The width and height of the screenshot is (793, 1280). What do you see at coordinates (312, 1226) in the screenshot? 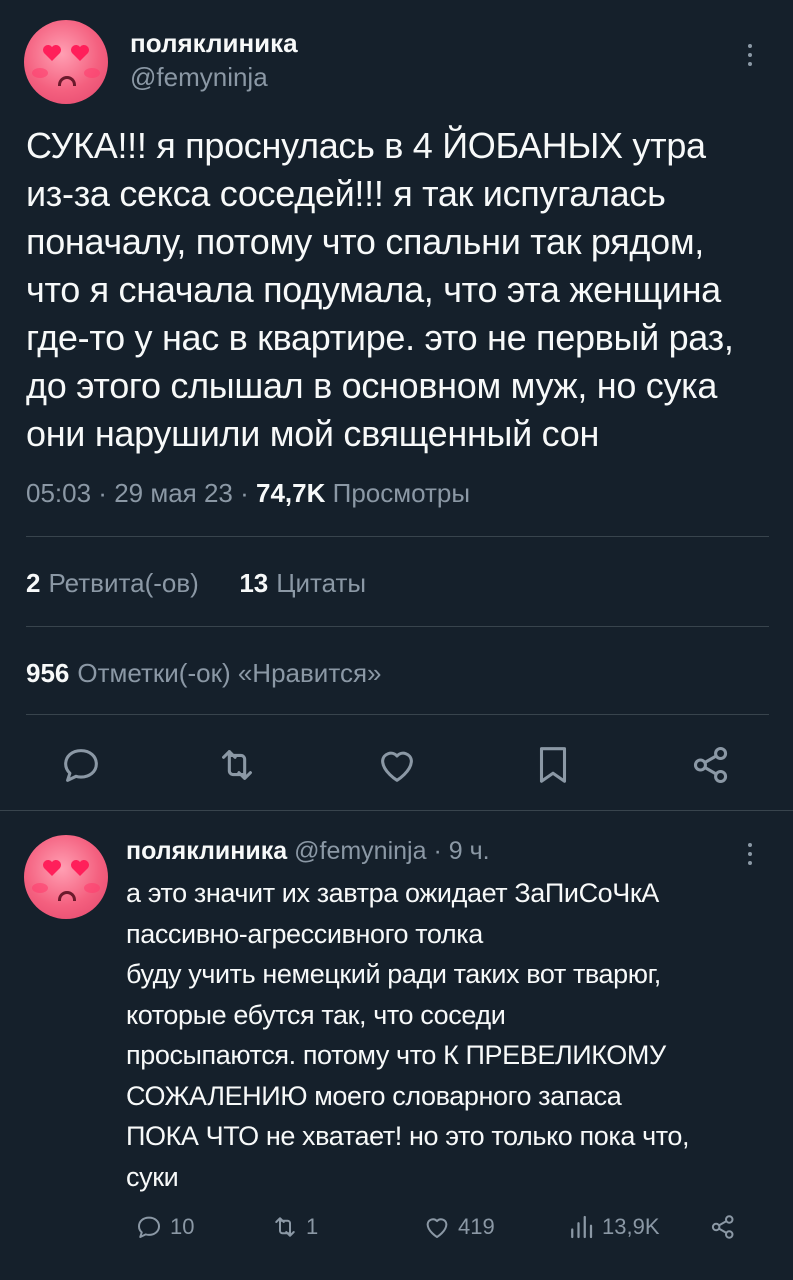
I see `retweet-count: 1` at bounding box center [312, 1226].